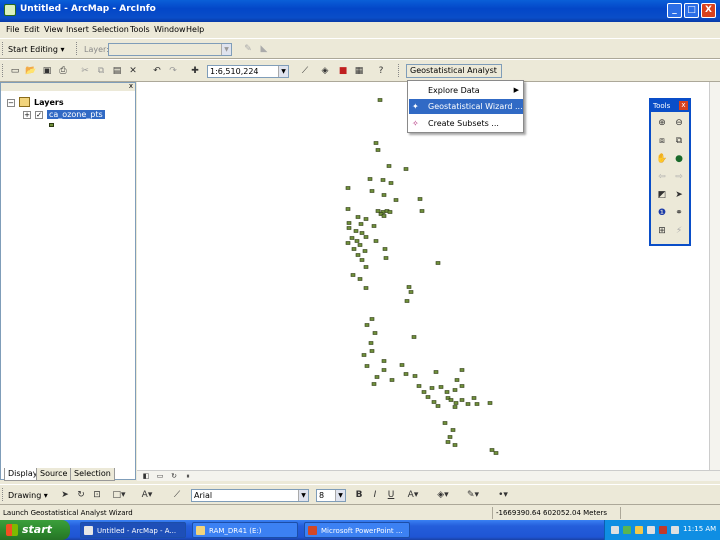 This screenshot has height=540, width=720. Describe the element at coordinates (250, 495) in the screenshot. I see `font-name-combo: Arial ▼` at that location.